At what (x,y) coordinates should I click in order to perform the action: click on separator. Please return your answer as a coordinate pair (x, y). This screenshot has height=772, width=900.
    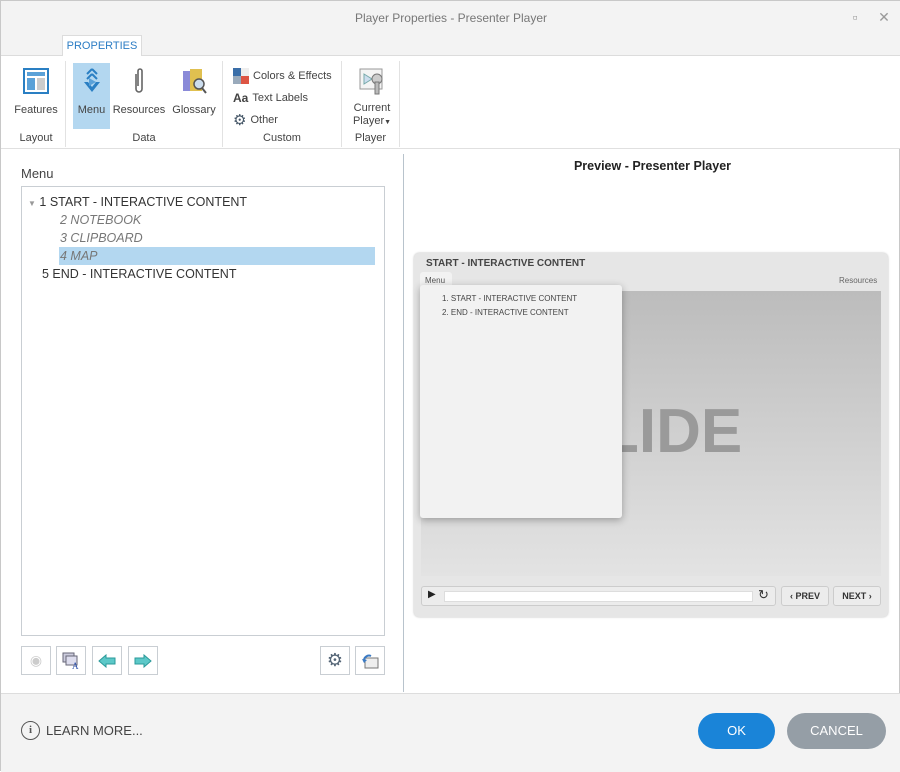
    Looking at the image, I should click on (399, 104).